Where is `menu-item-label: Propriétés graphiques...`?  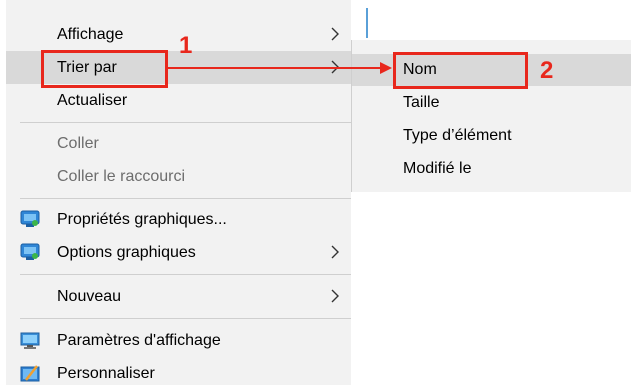
menu-item-label: Propriétés graphiques... is located at coordinates (142, 219).